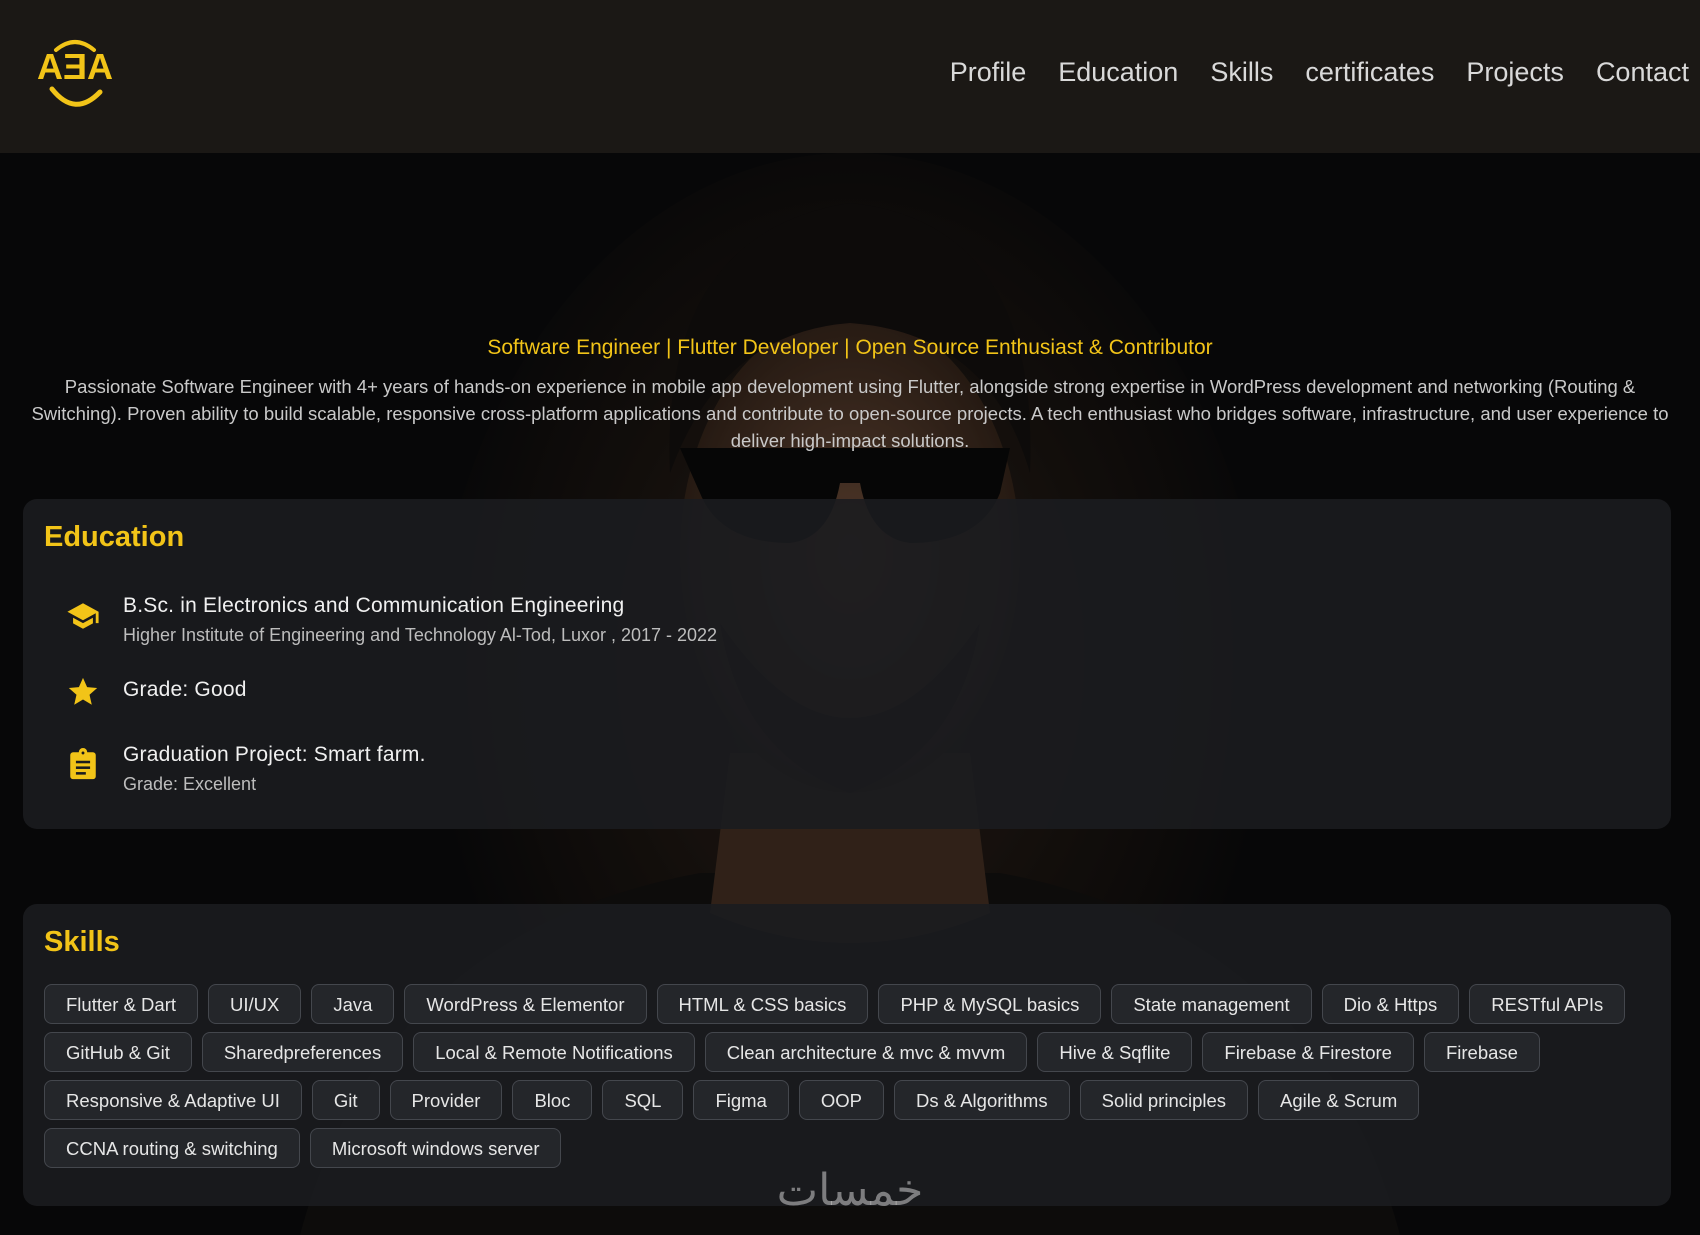 The height and width of the screenshot is (1235, 1700). Describe the element at coordinates (1390, 1004) in the screenshot. I see `skill-chip: Dio & Https` at that location.